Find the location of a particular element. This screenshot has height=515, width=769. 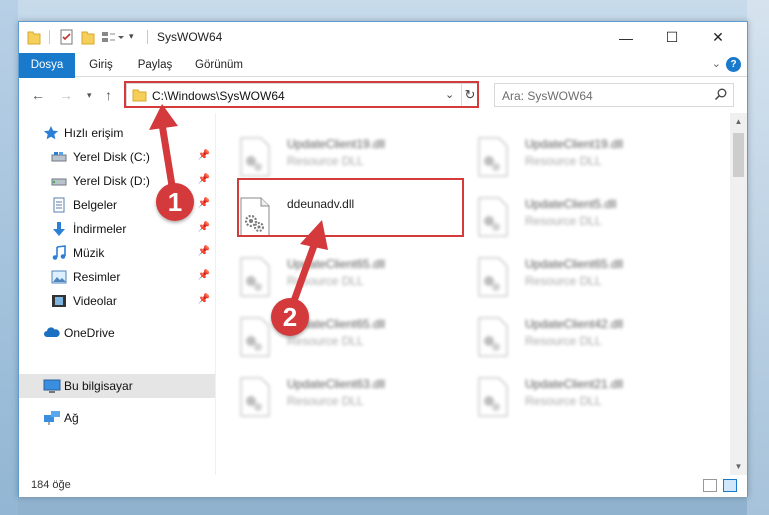

close-button: ✕ is located at coordinates (718, 37).